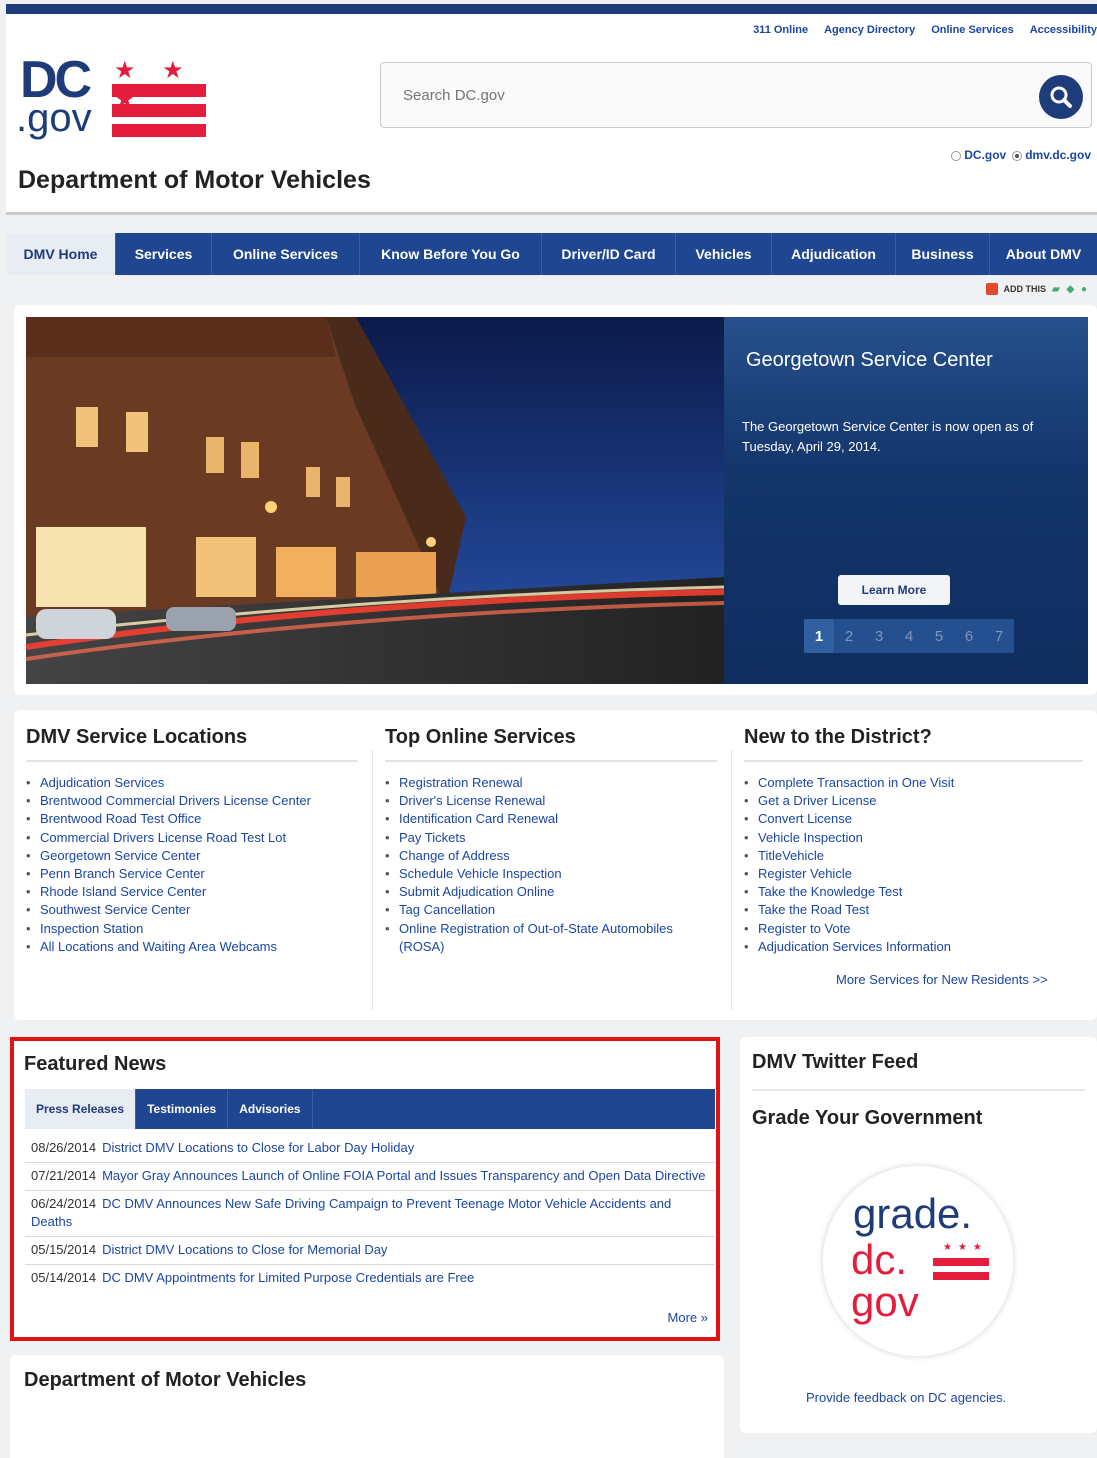 This screenshot has height=1458, width=1097. What do you see at coordinates (943, 254) in the screenshot?
I see `nav-business: Business` at bounding box center [943, 254].